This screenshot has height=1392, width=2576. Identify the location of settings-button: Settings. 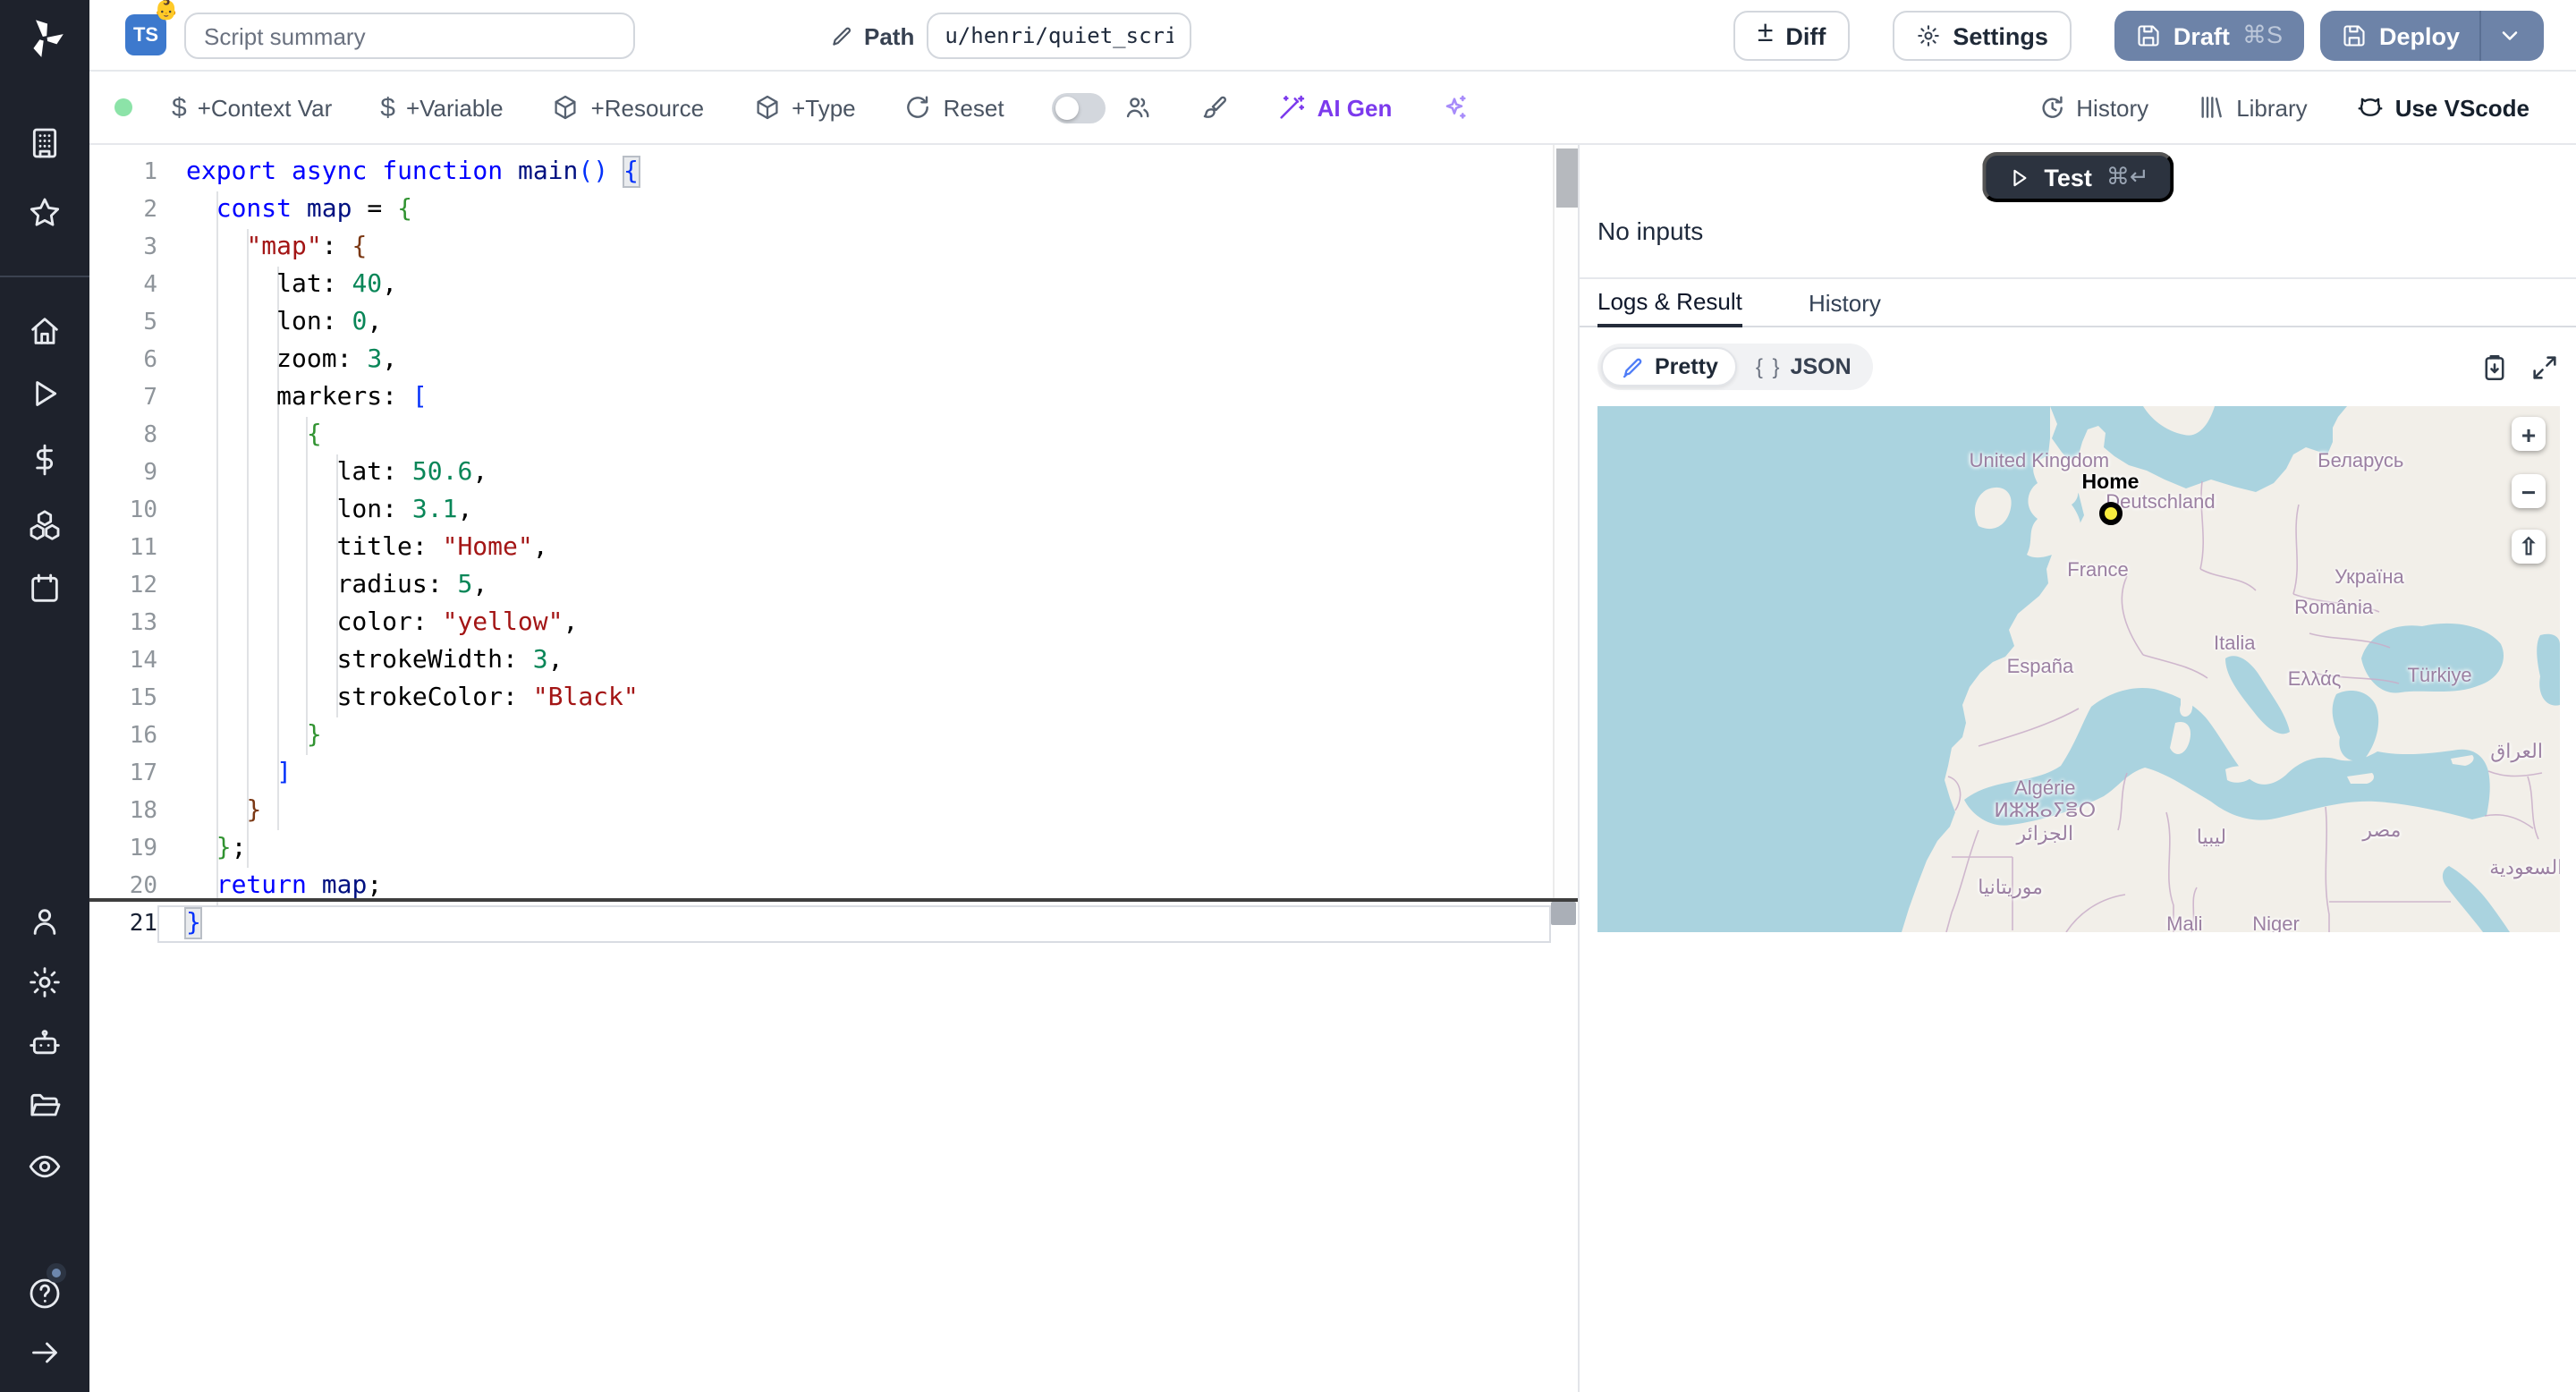
(1982, 36).